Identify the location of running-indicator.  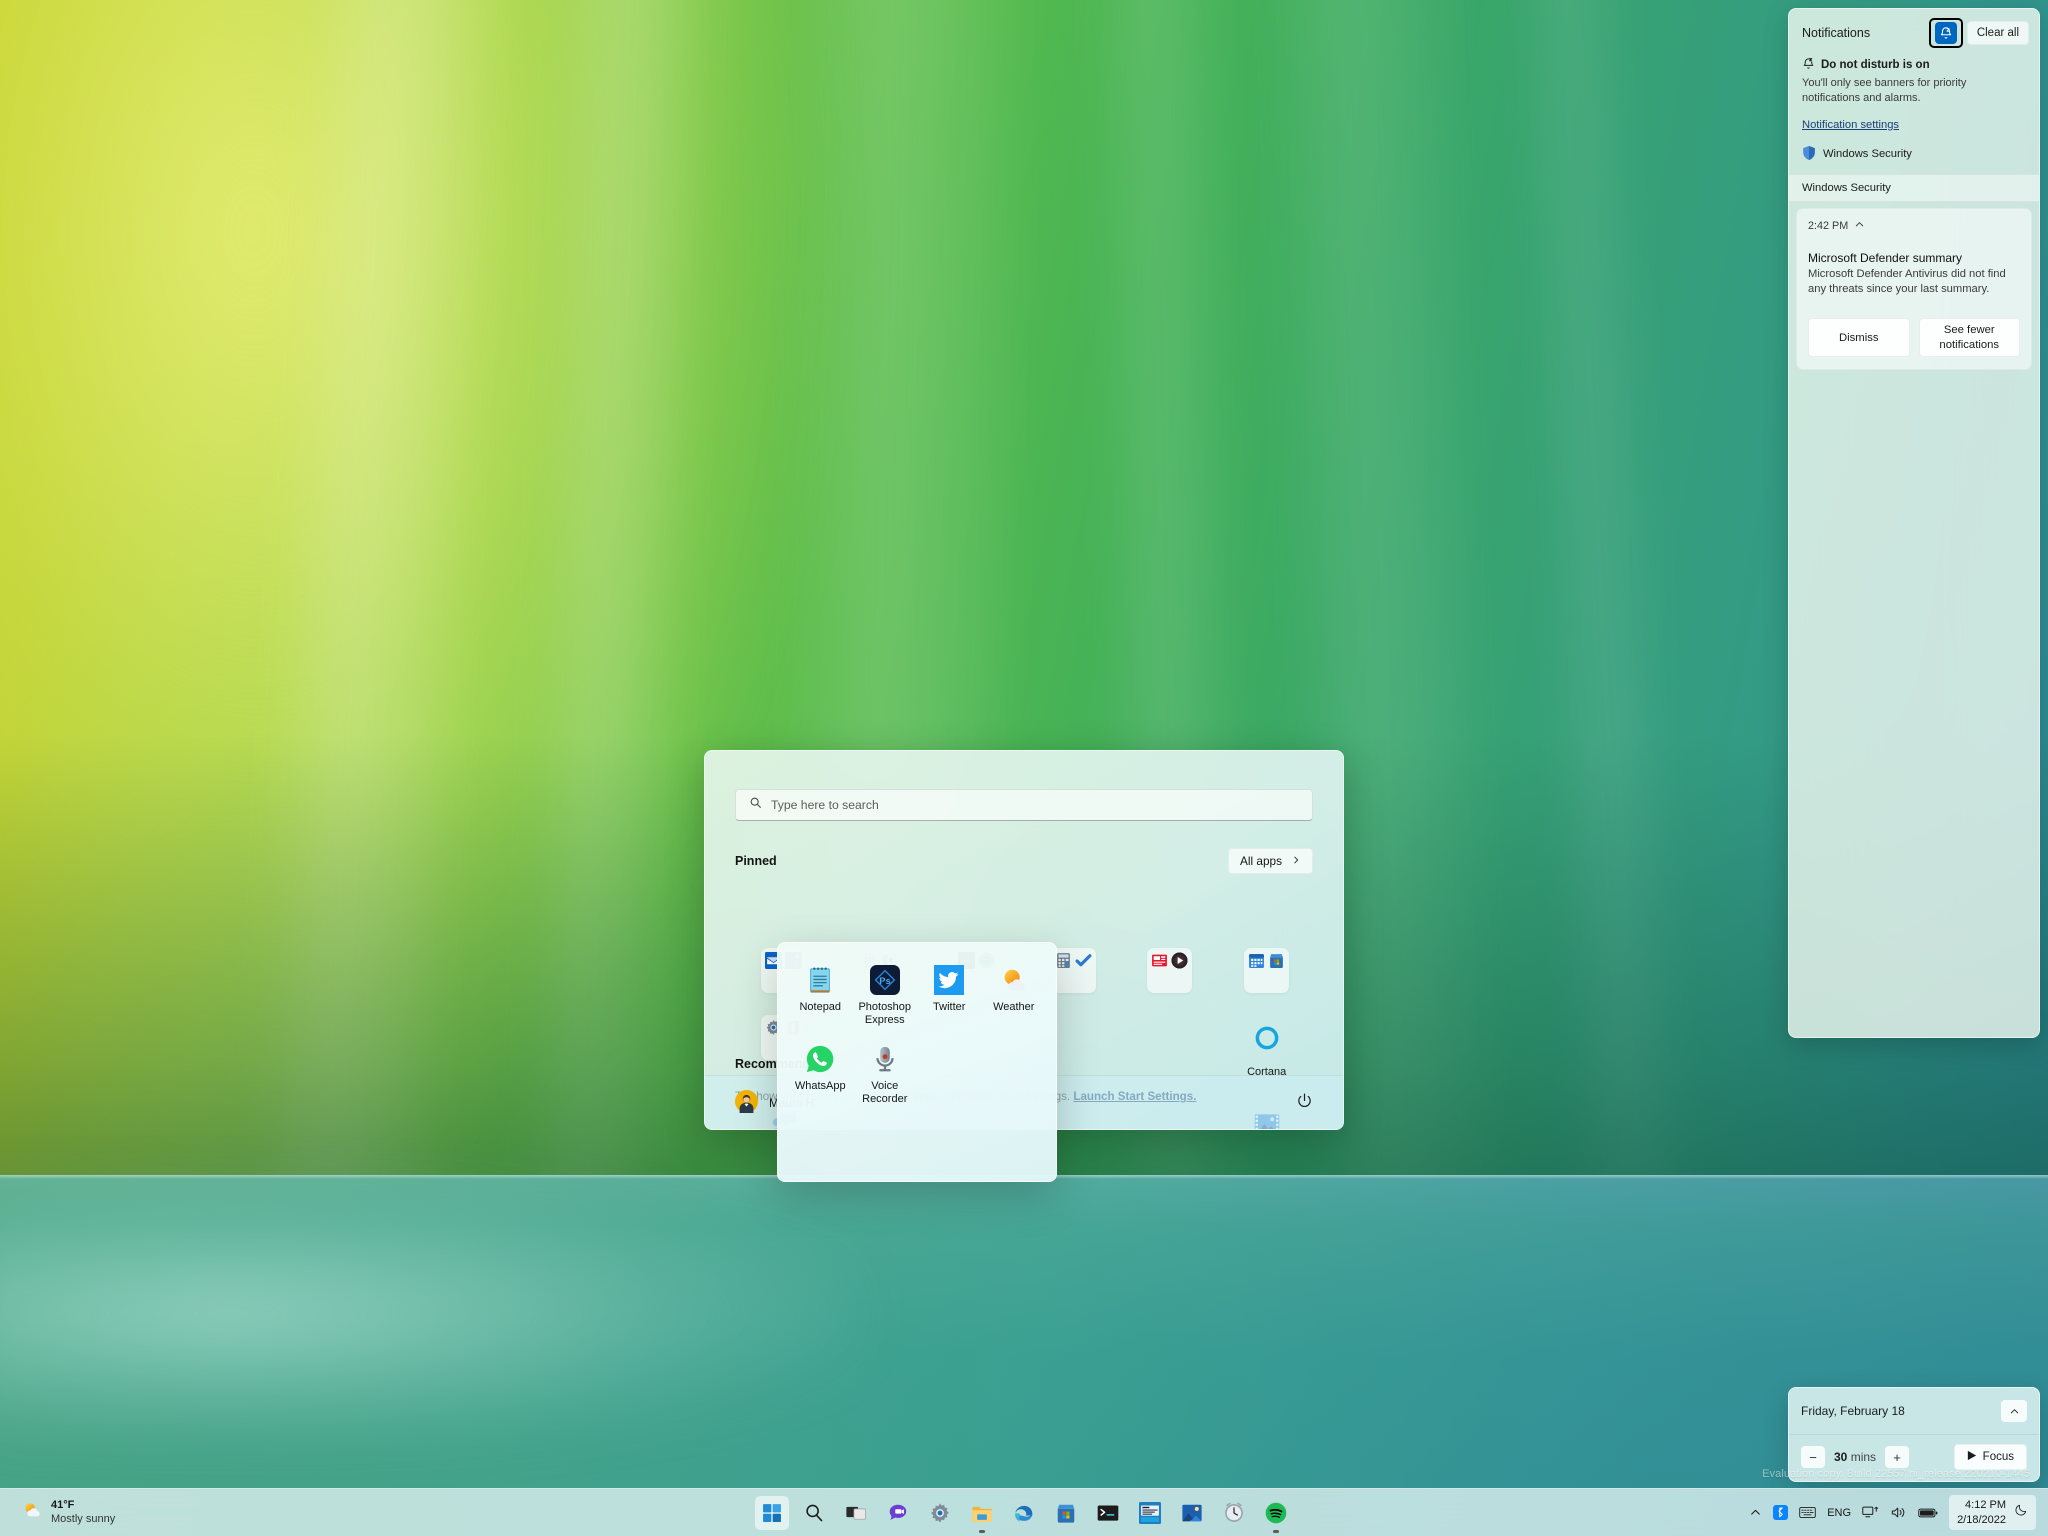
(1276, 1531).